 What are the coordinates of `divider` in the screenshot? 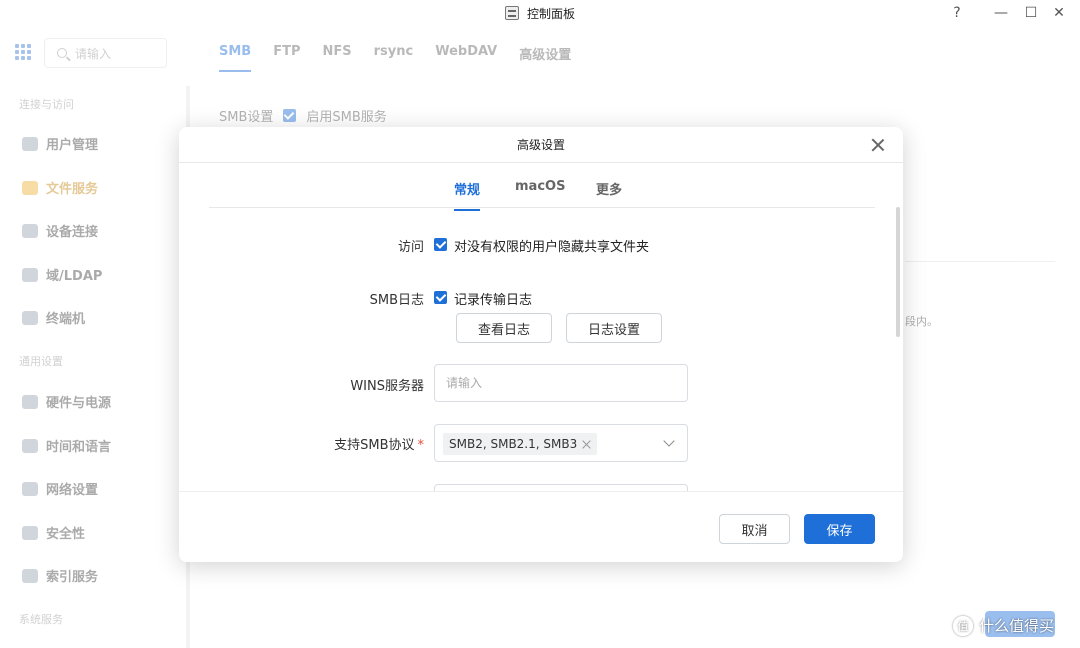 It's located at (980, 261).